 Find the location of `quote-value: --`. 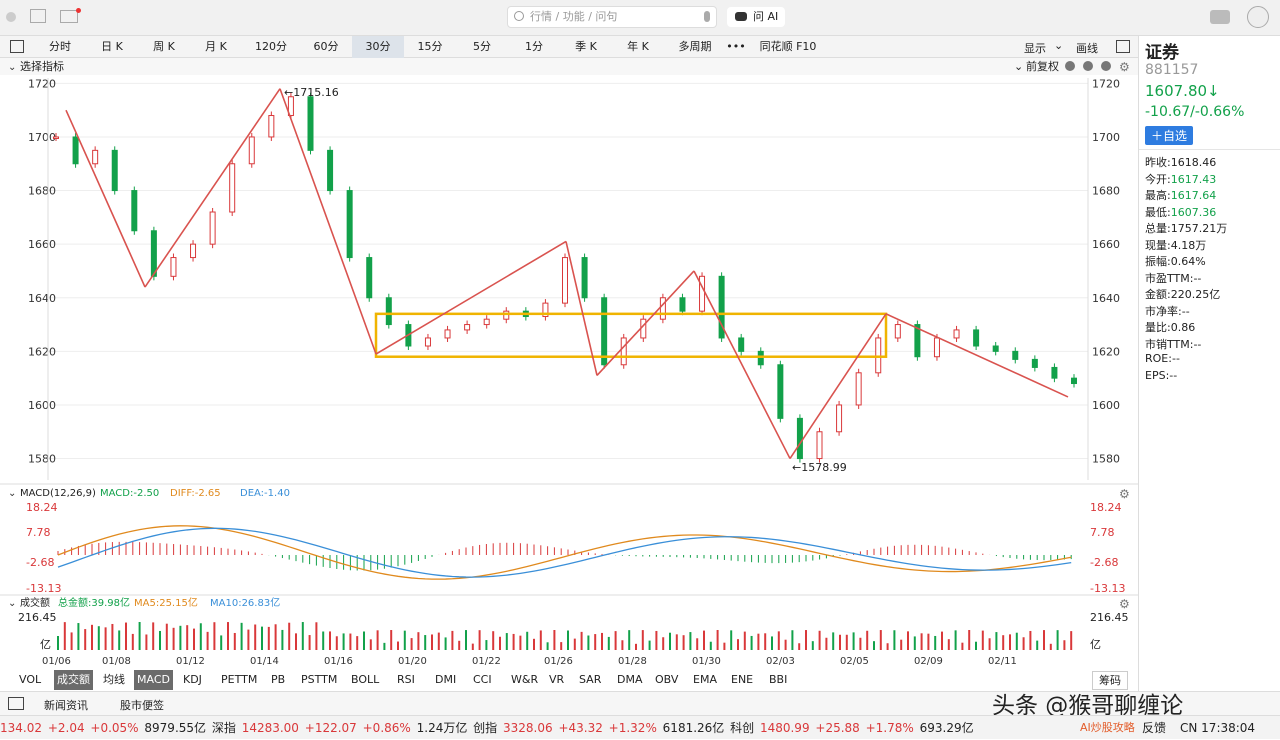

quote-value: -- is located at coordinates (1197, 344).